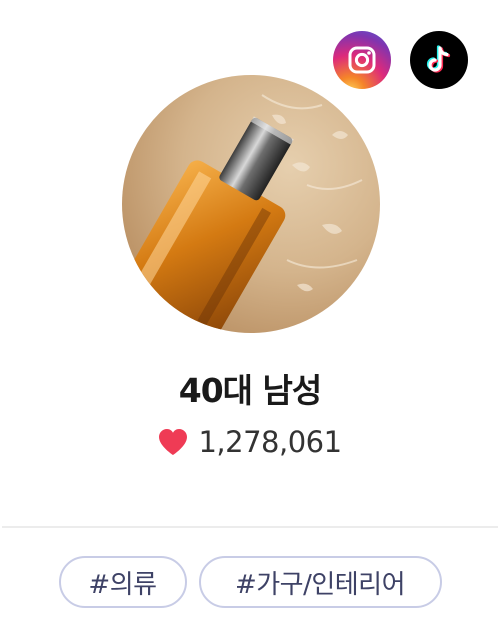  I want to click on tiktok-icon, so click(438, 59).